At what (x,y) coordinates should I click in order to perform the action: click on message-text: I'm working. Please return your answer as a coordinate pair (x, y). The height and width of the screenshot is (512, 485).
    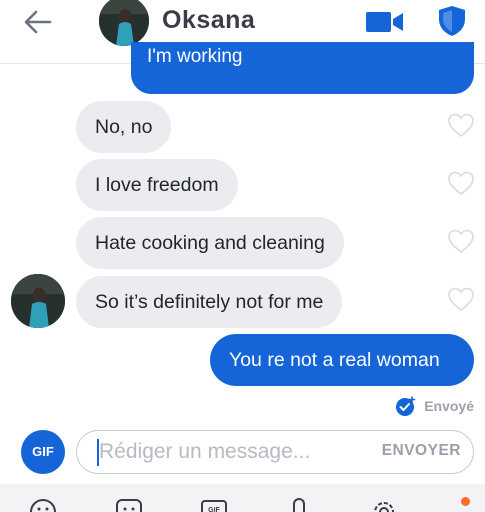
    Looking at the image, I should click on (195, 56).